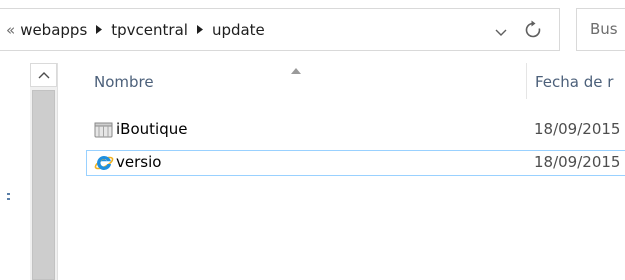 The image size is (625, 280). What do you see at coordinates (533, 30) in the screenshot?
I see `refresh-icon` at bounding box center [533, 30].